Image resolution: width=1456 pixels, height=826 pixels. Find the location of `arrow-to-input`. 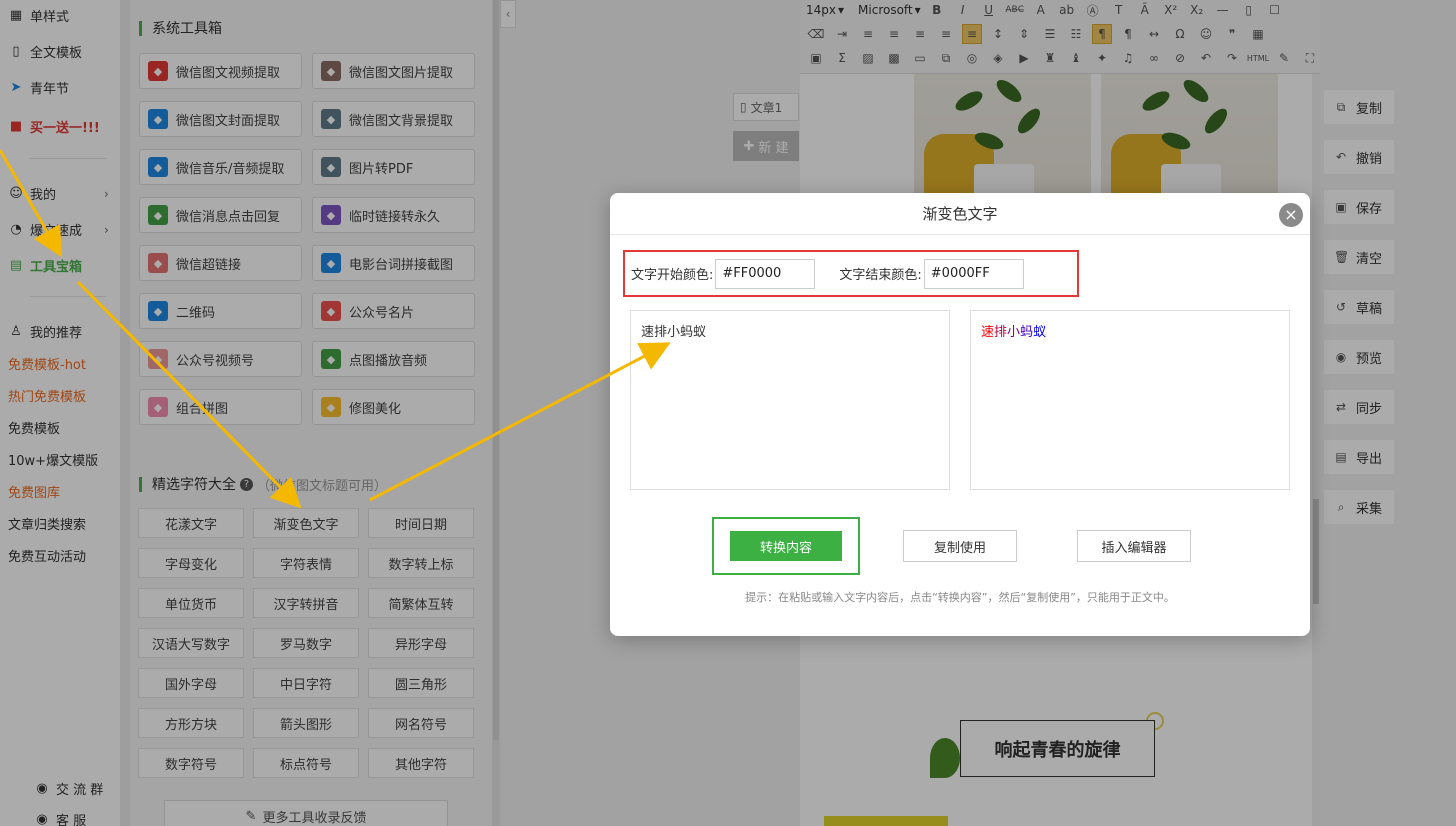

arrow-to-input is located at coordinates (520, 422).